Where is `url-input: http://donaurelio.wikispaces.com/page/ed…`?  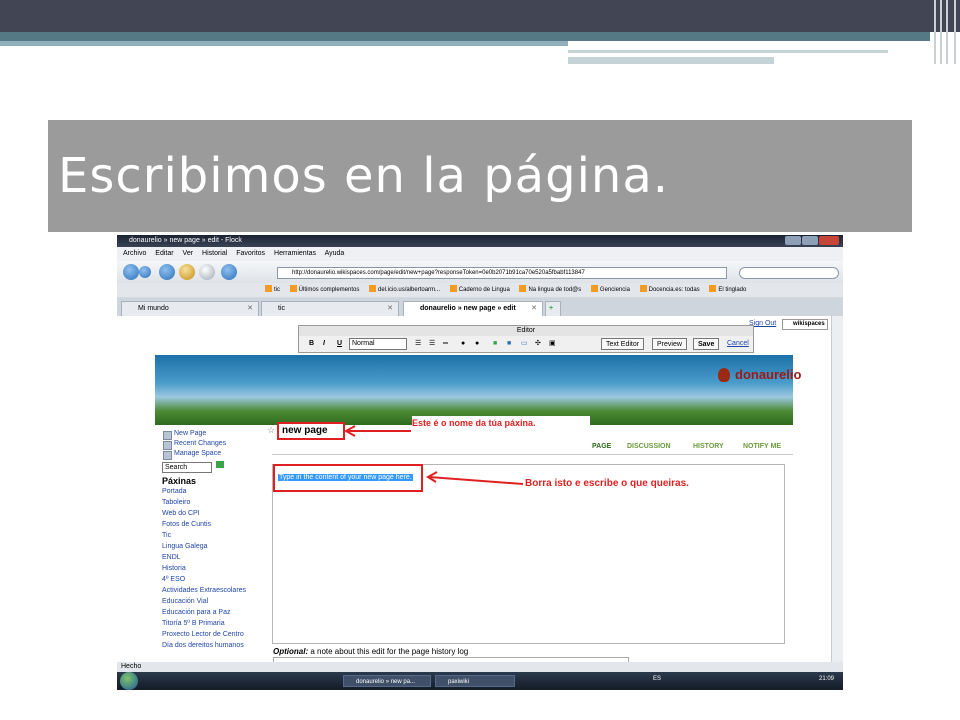
url-input: http://donaurelio.wikispaces.com/page/ed… is located at coordinates (502, 273).